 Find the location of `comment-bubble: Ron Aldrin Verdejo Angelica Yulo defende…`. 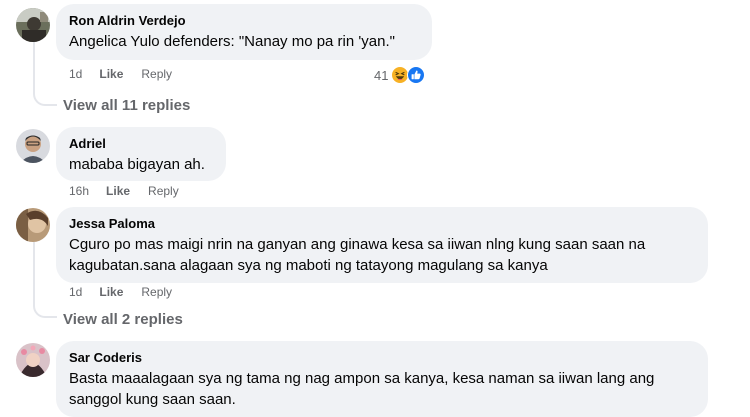

comment-bubble: Ron Aldrin Verdejo Angelica Yulo defende… is located at coordinates (244, 32).